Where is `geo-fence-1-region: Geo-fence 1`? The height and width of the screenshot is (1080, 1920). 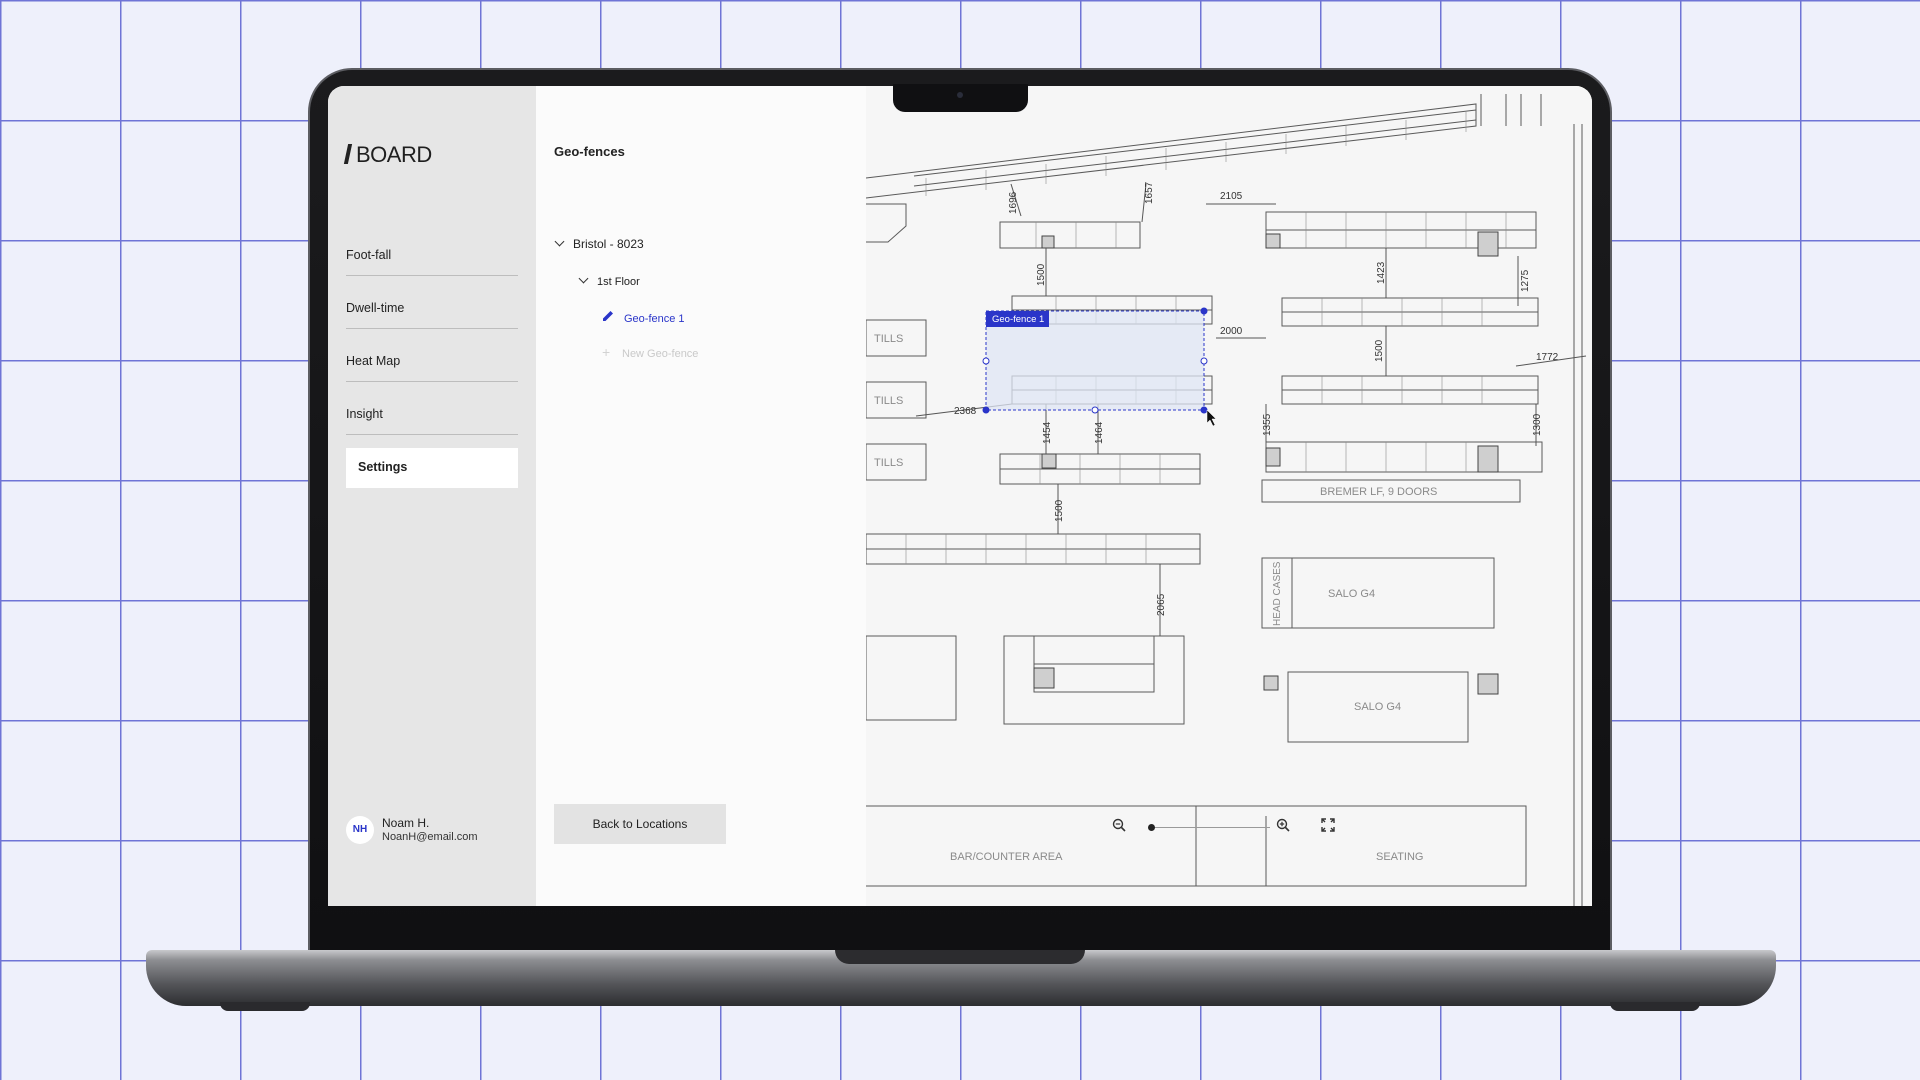 geo-fence-1-region: Geo-fence 1 is located at coordinates (1099, 367).